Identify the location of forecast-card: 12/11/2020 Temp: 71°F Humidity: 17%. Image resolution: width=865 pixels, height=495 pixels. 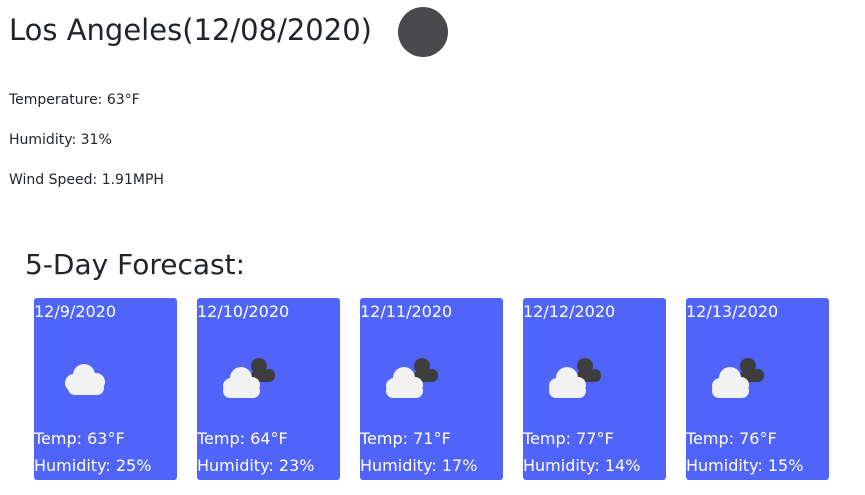
(431, 389).